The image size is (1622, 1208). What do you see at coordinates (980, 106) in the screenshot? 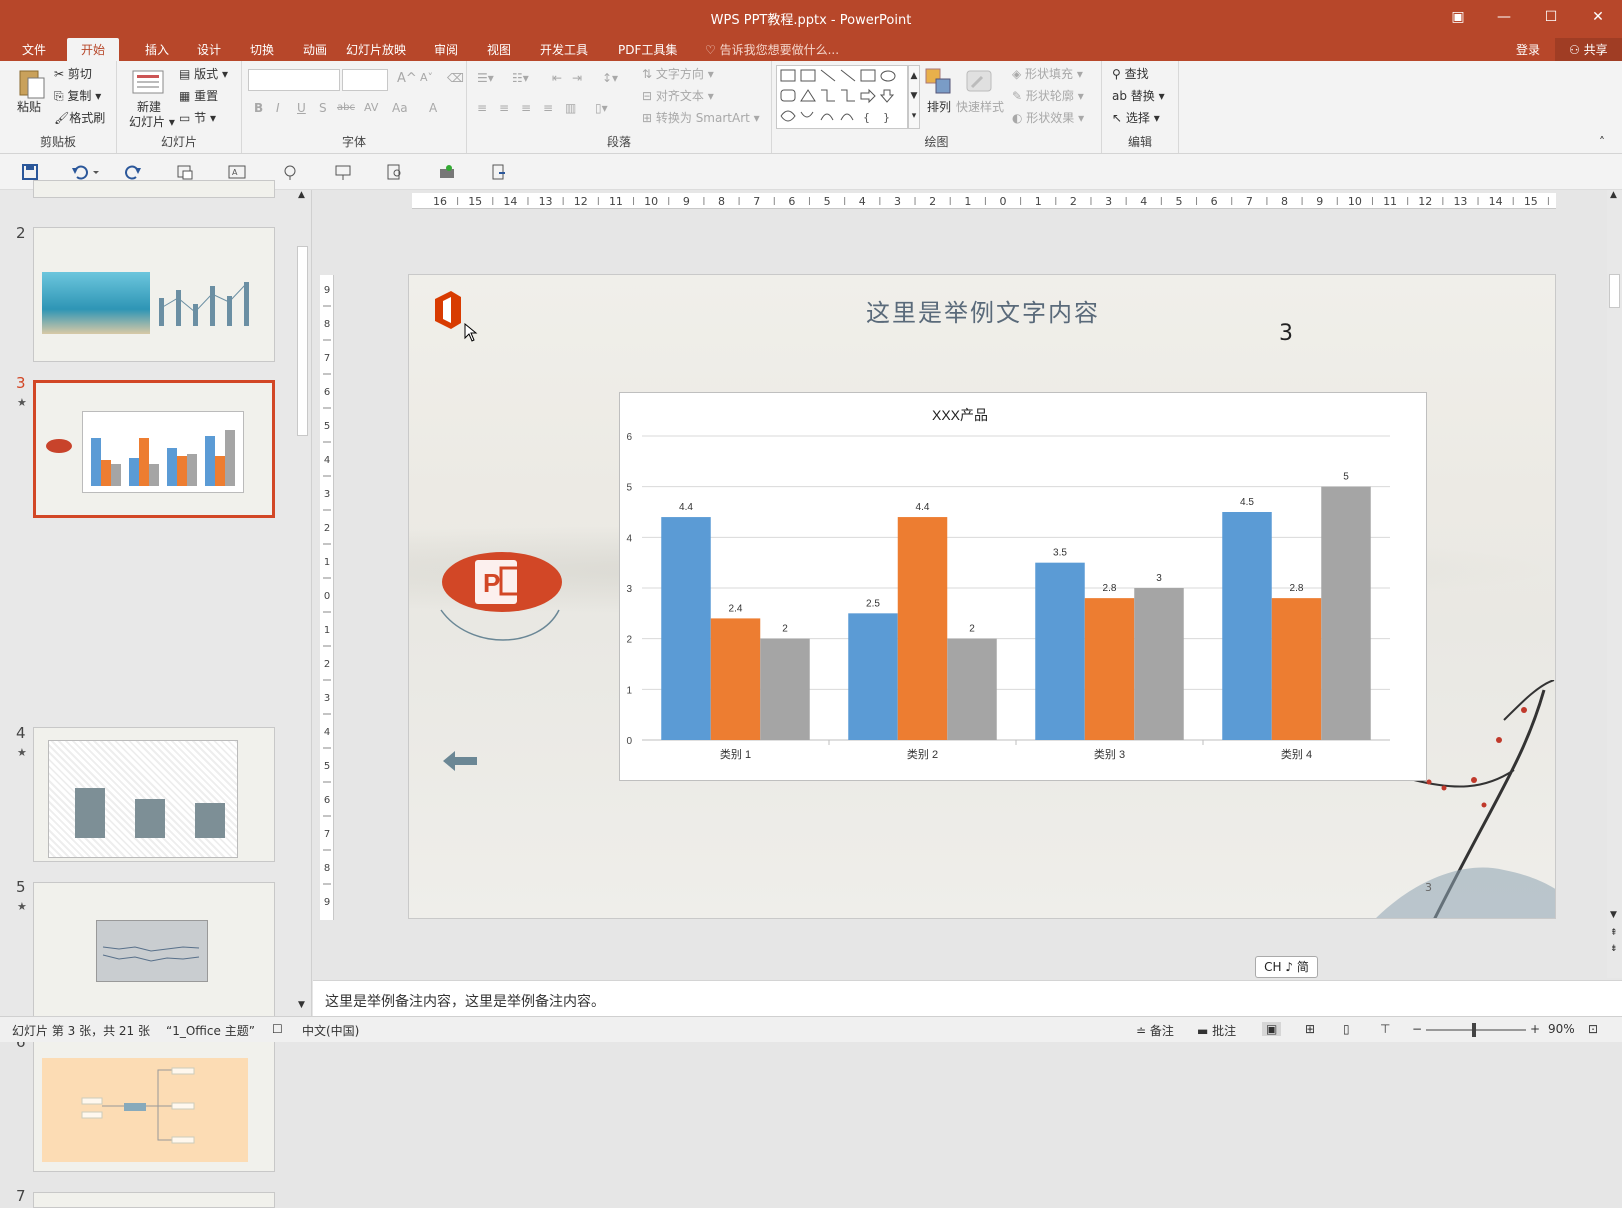
I see `quick-styles-button: 快速样式` at bounding box center [980, 106].